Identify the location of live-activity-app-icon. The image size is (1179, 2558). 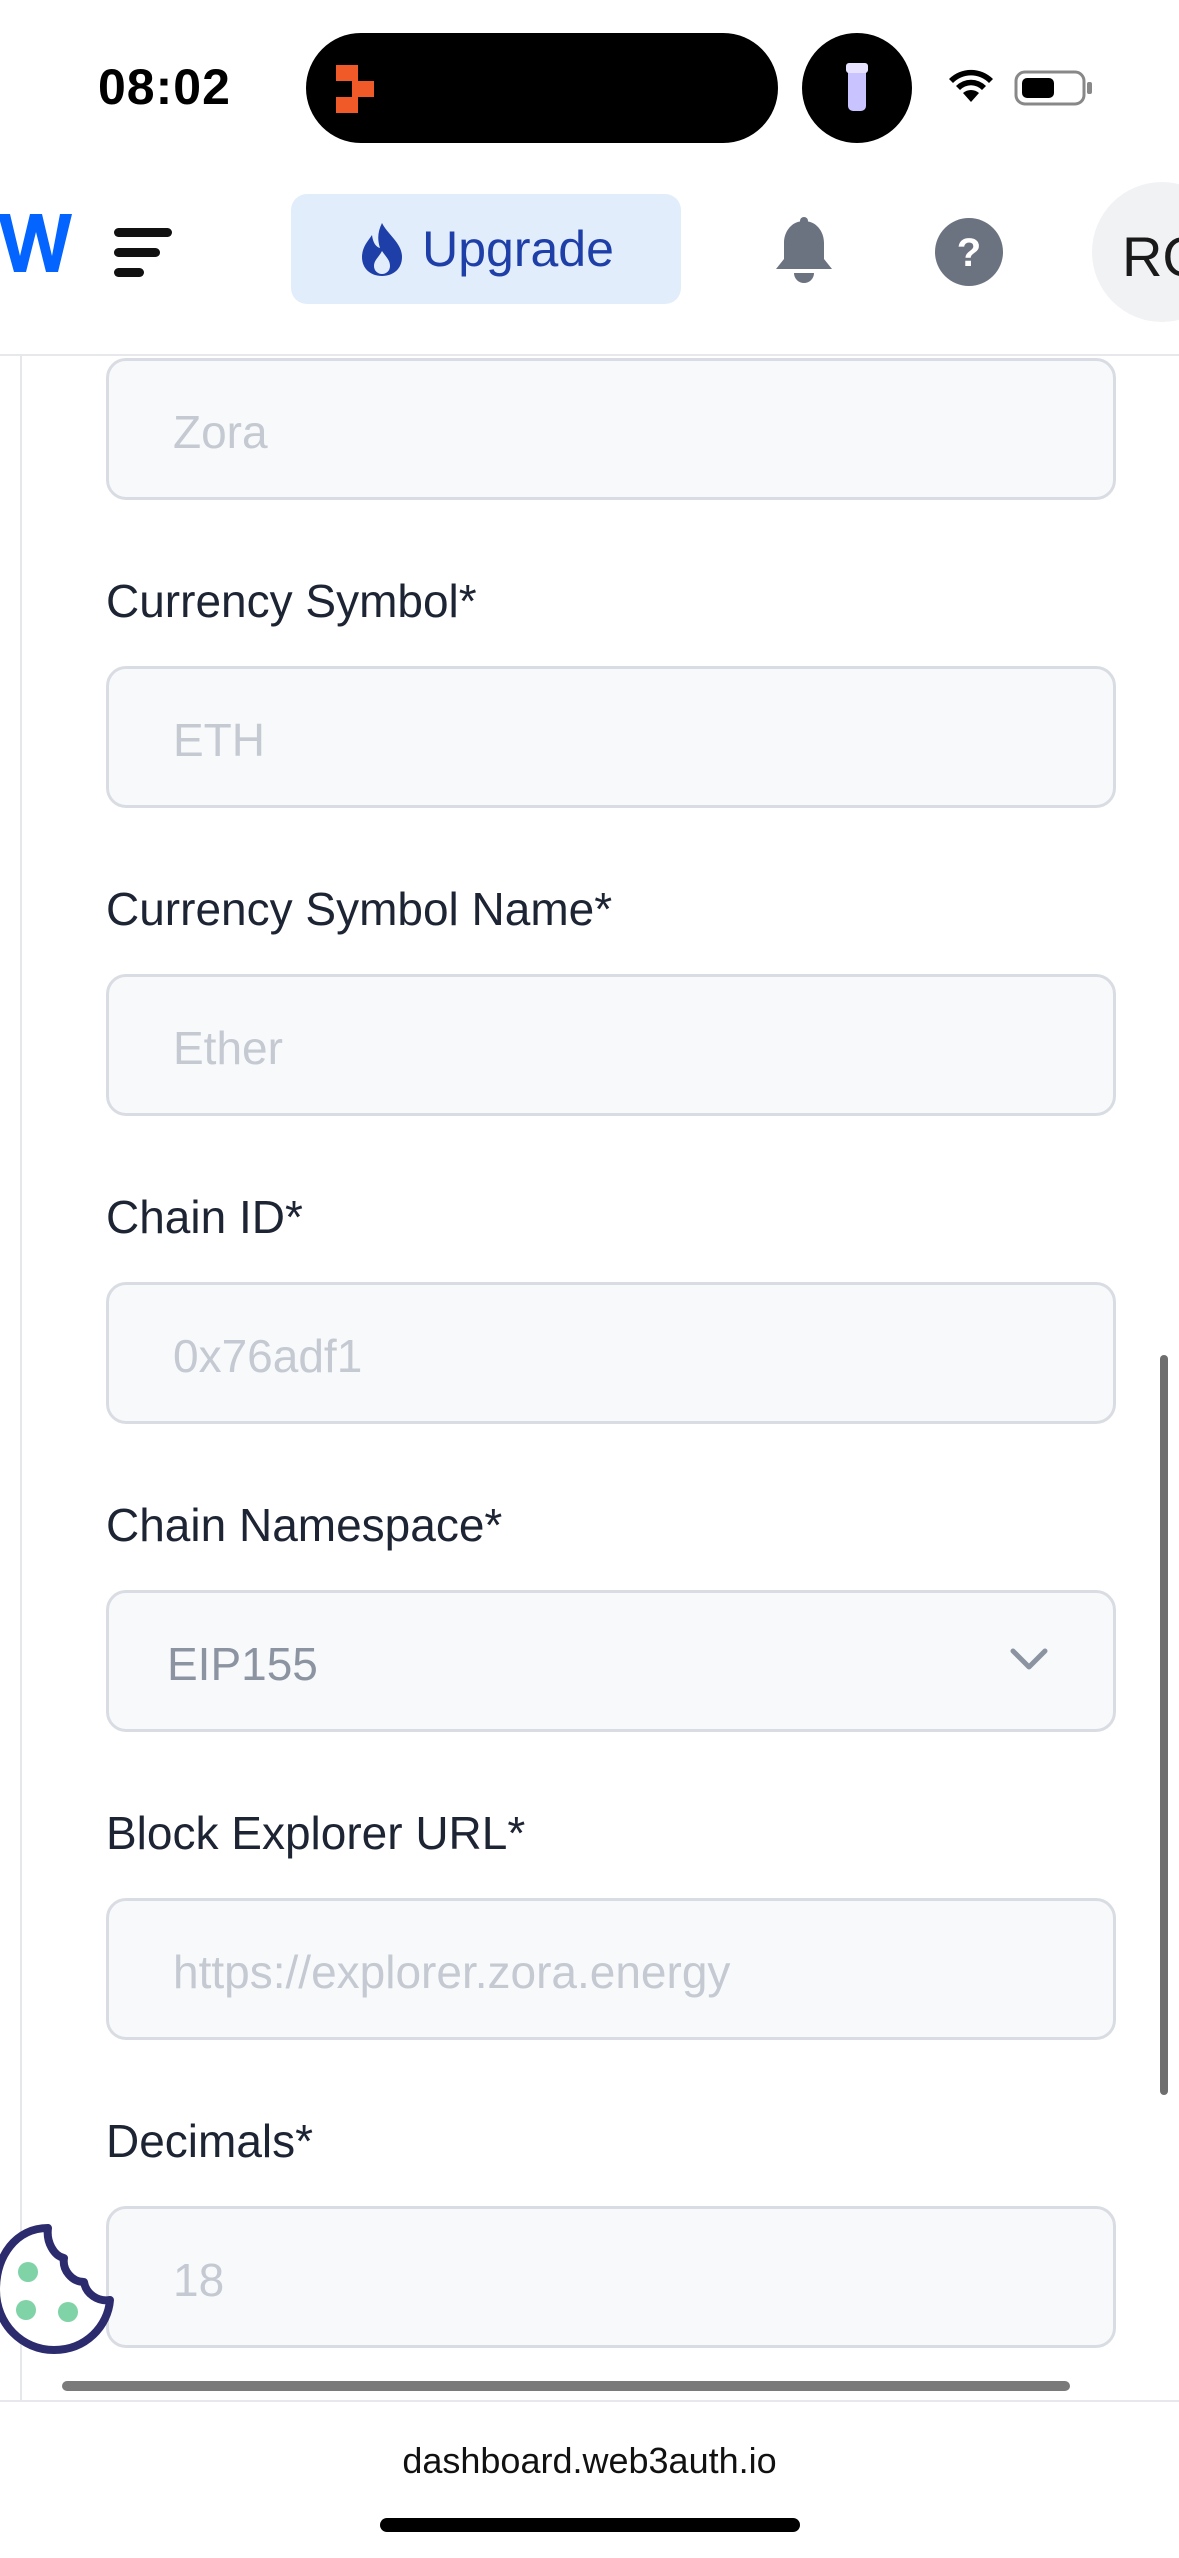
(355, 89).